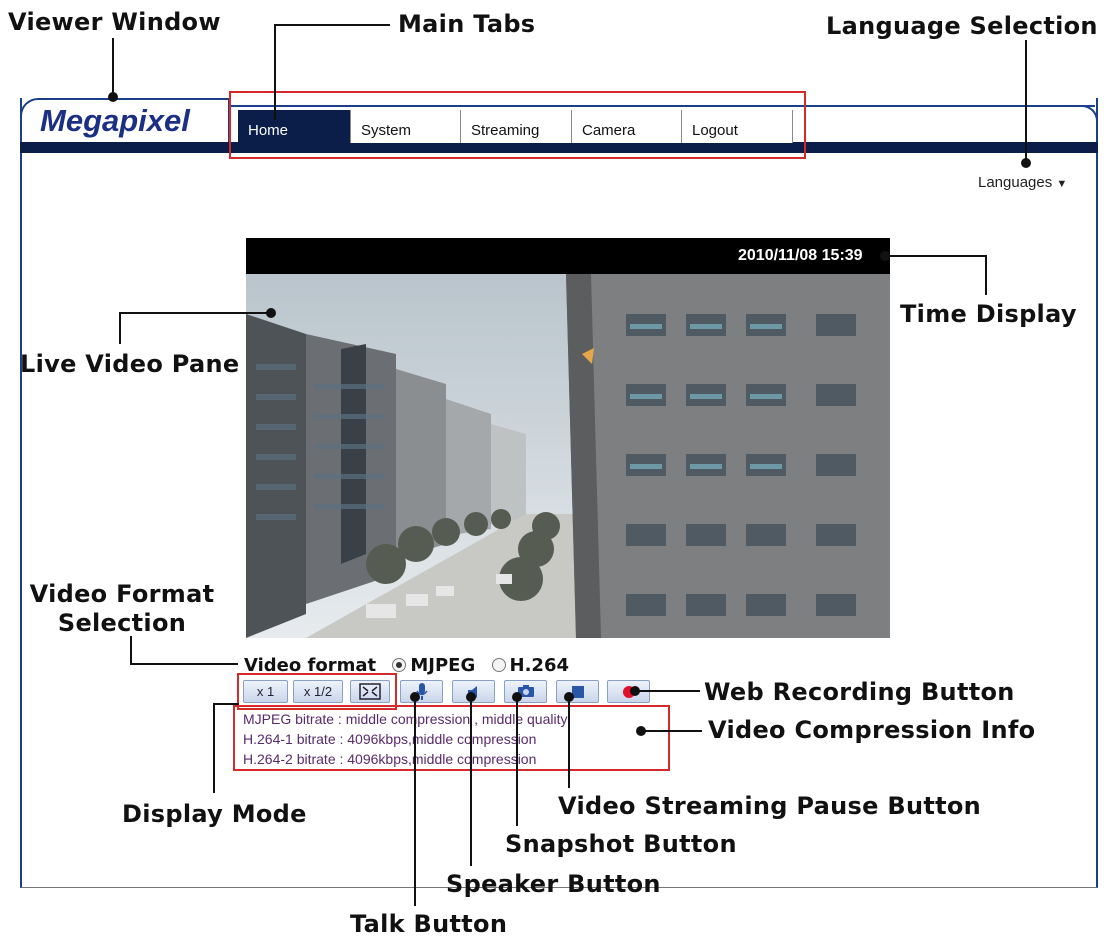 The height and width of the screenshot is (944, 1118). Describe the element at coordinates (498, 664) in the screenshot. I see `radio-h264` at that location.